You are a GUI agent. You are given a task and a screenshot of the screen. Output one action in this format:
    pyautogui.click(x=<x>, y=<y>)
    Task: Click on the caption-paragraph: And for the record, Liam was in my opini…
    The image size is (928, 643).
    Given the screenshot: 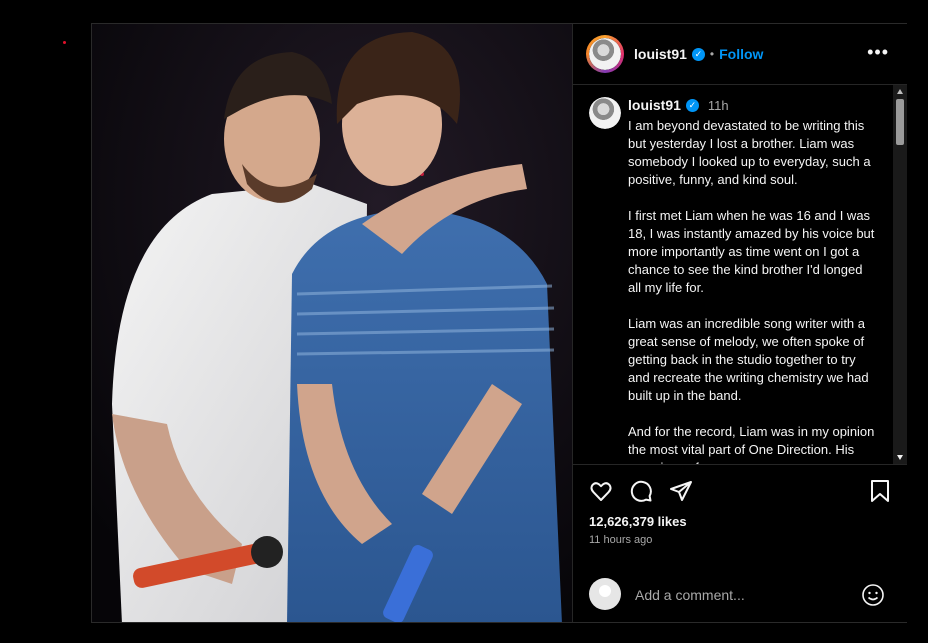 What is the action you would take?
    pyautogui.click(x=751, y=444)
    